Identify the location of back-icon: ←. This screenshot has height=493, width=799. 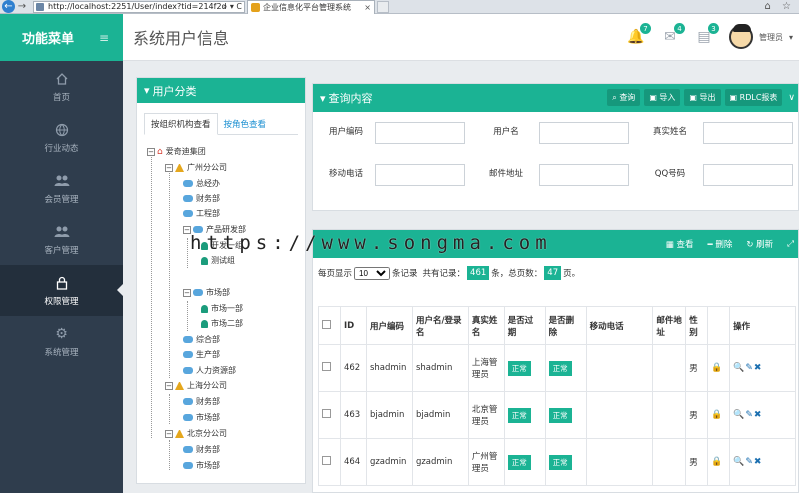
(8, 6).